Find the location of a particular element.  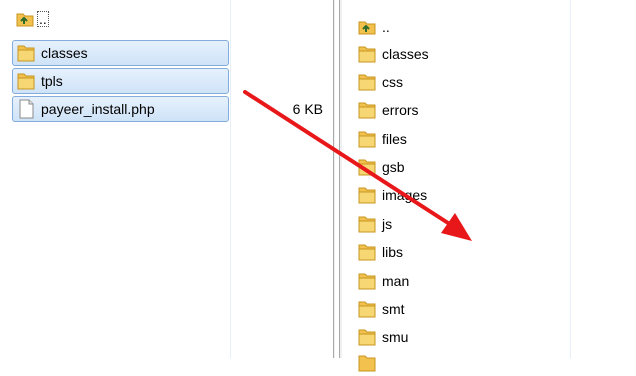

item-name: errors is located at coordinates (400, 110).